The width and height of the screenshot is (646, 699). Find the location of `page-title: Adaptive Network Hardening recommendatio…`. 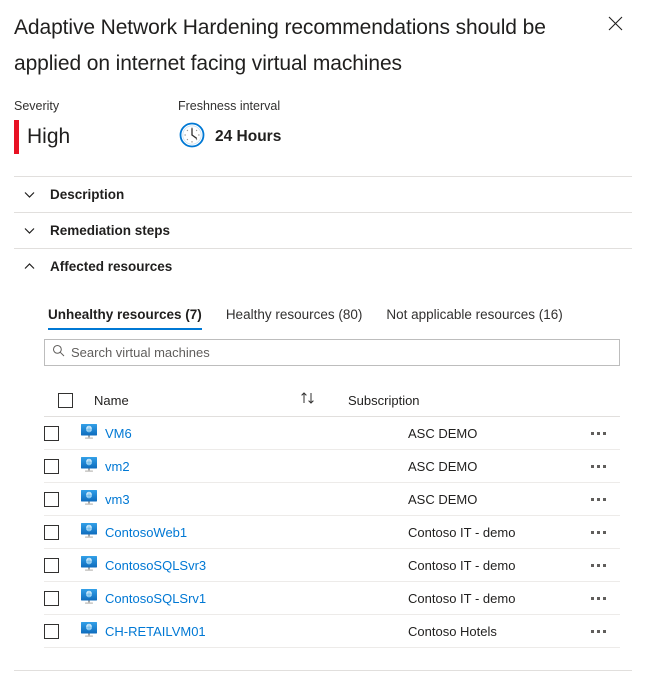

page-title: Adaptive Network Hardening recommendatio… is located at coordinates (280, 45).